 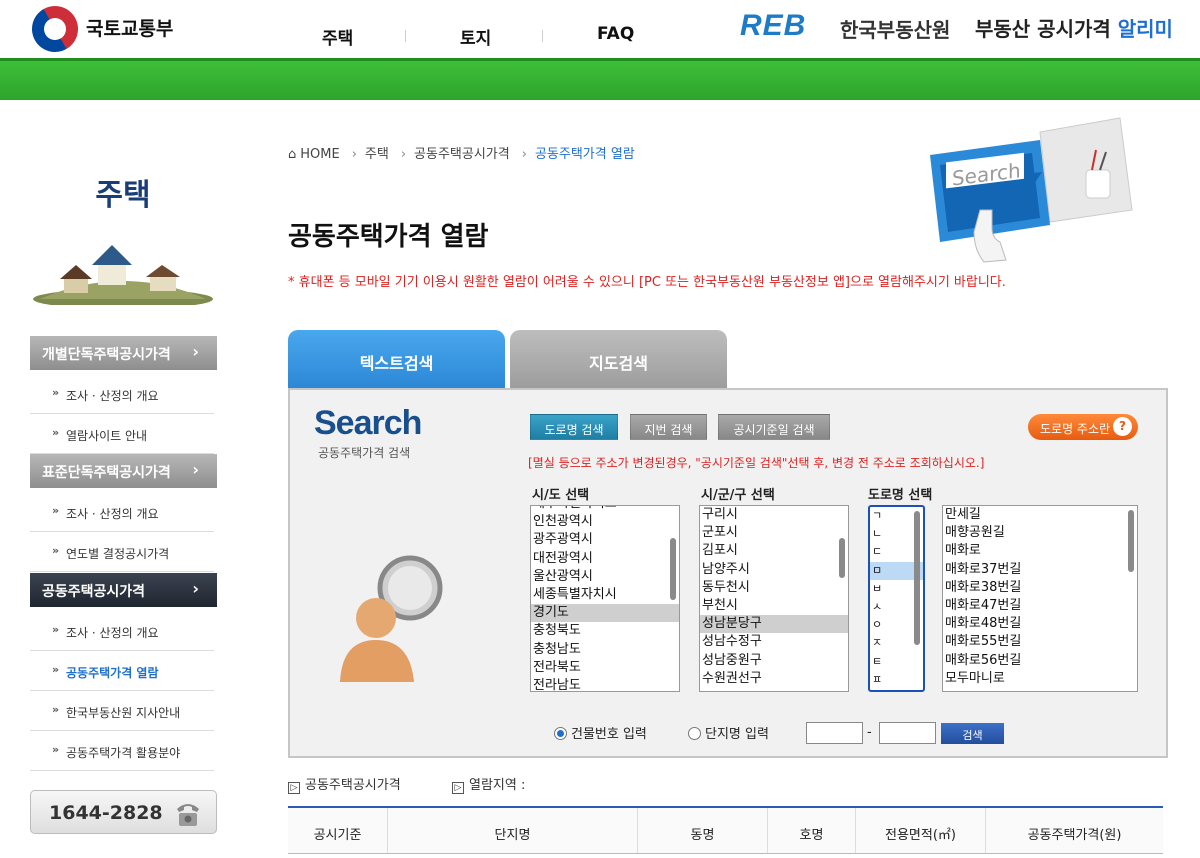 What do you see at coordinates (122, 631) in the screenshot?
I see `sidebar-item-apartment-overview: » 조사 · 산정의 개요` at bounding box center [122, 631].